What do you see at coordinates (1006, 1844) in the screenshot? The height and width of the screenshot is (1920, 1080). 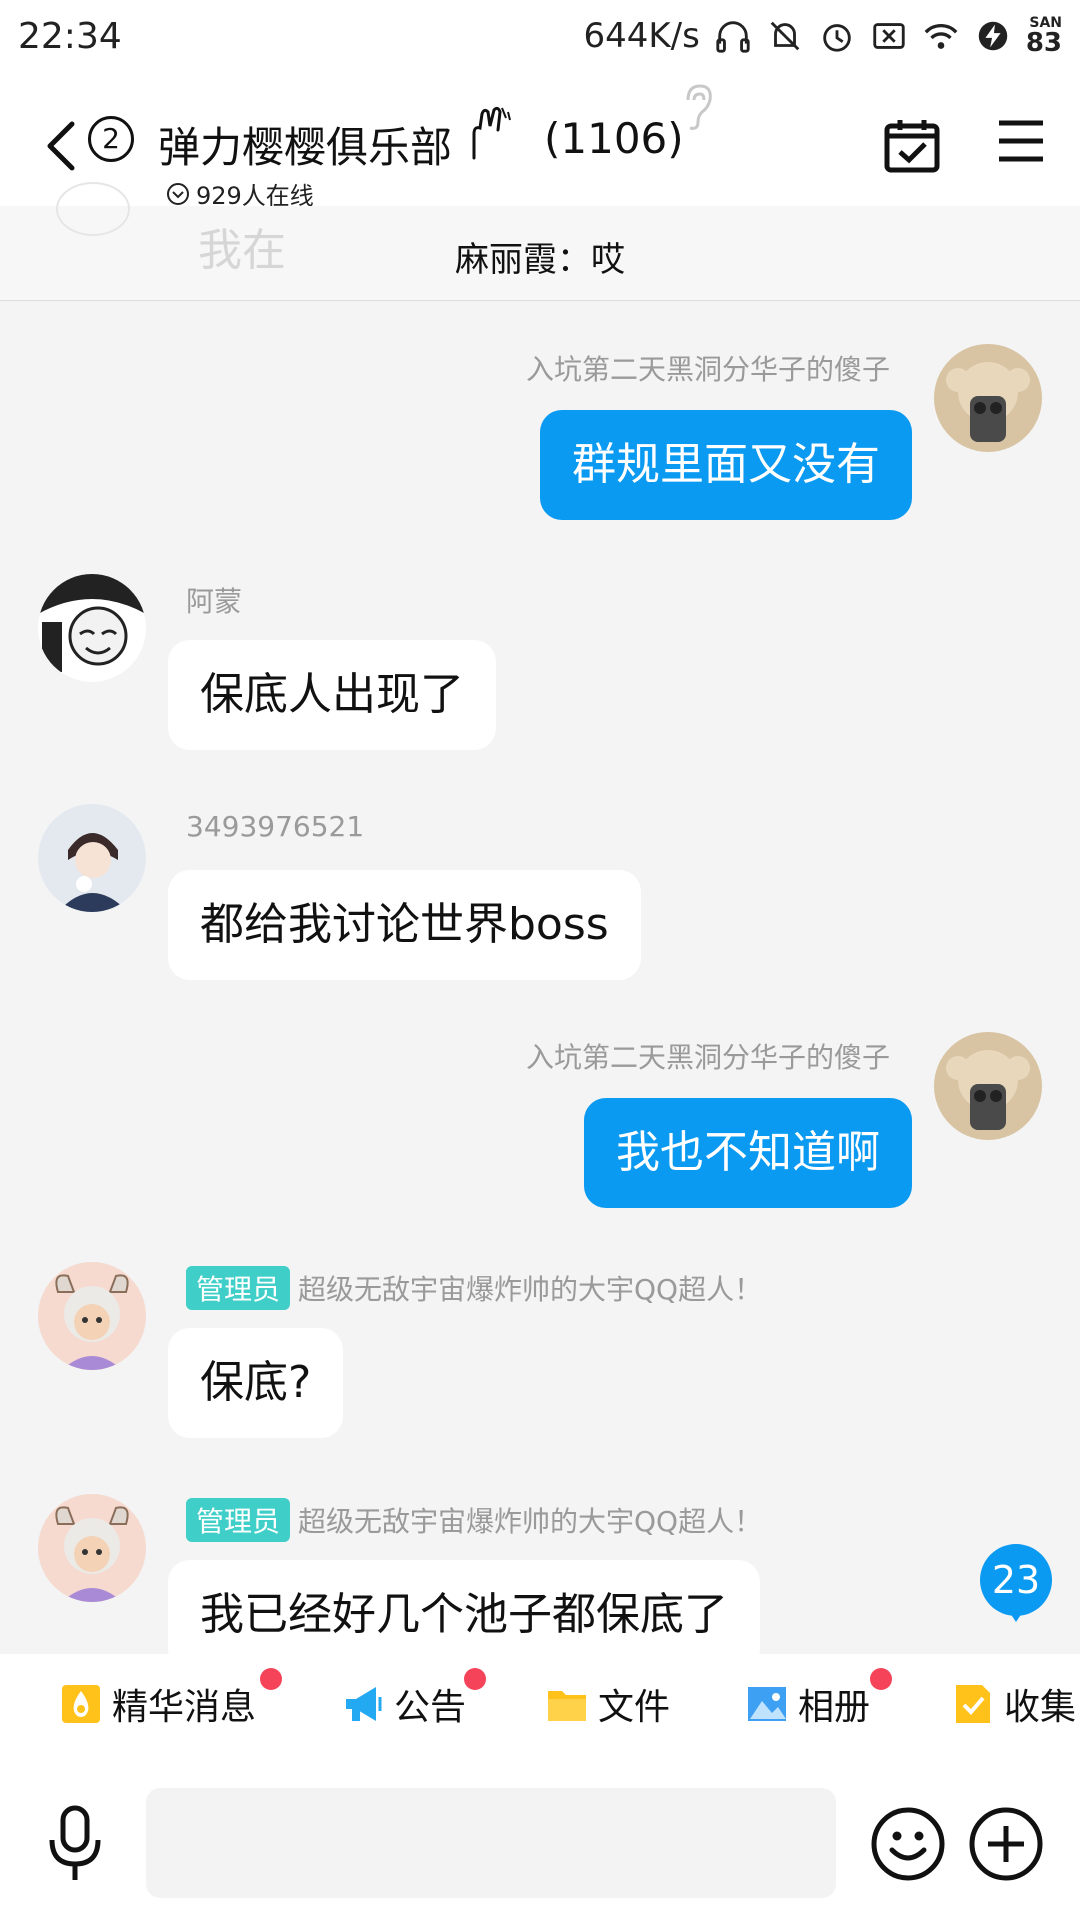 I see `plus-icon` at bounding box center [1006, 1844].